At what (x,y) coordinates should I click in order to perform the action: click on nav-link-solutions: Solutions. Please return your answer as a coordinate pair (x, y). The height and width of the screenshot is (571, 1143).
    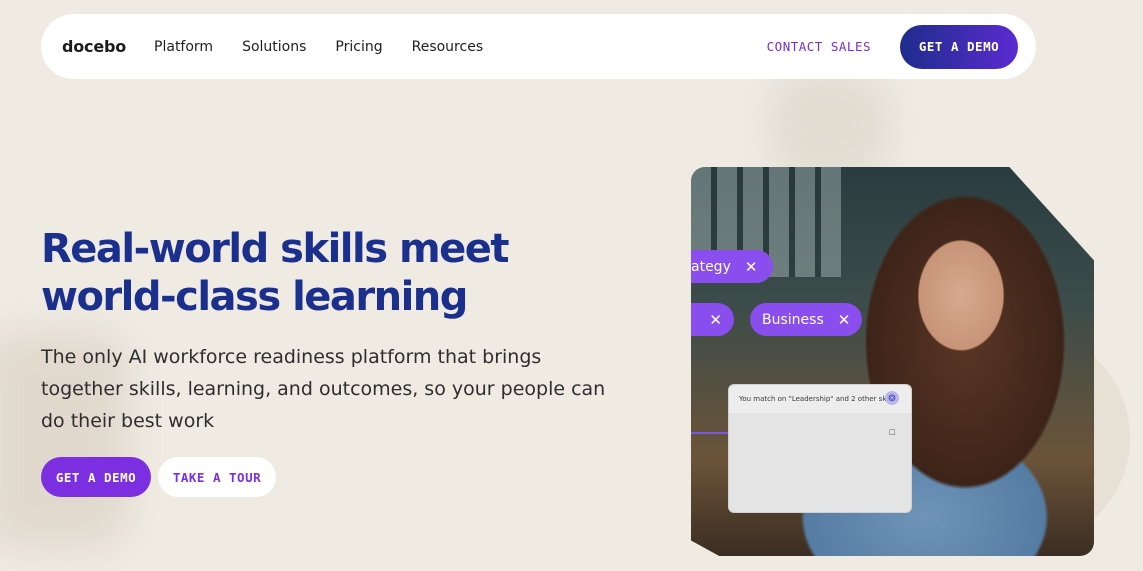
    Looking at the image, I should click on (274, 47).